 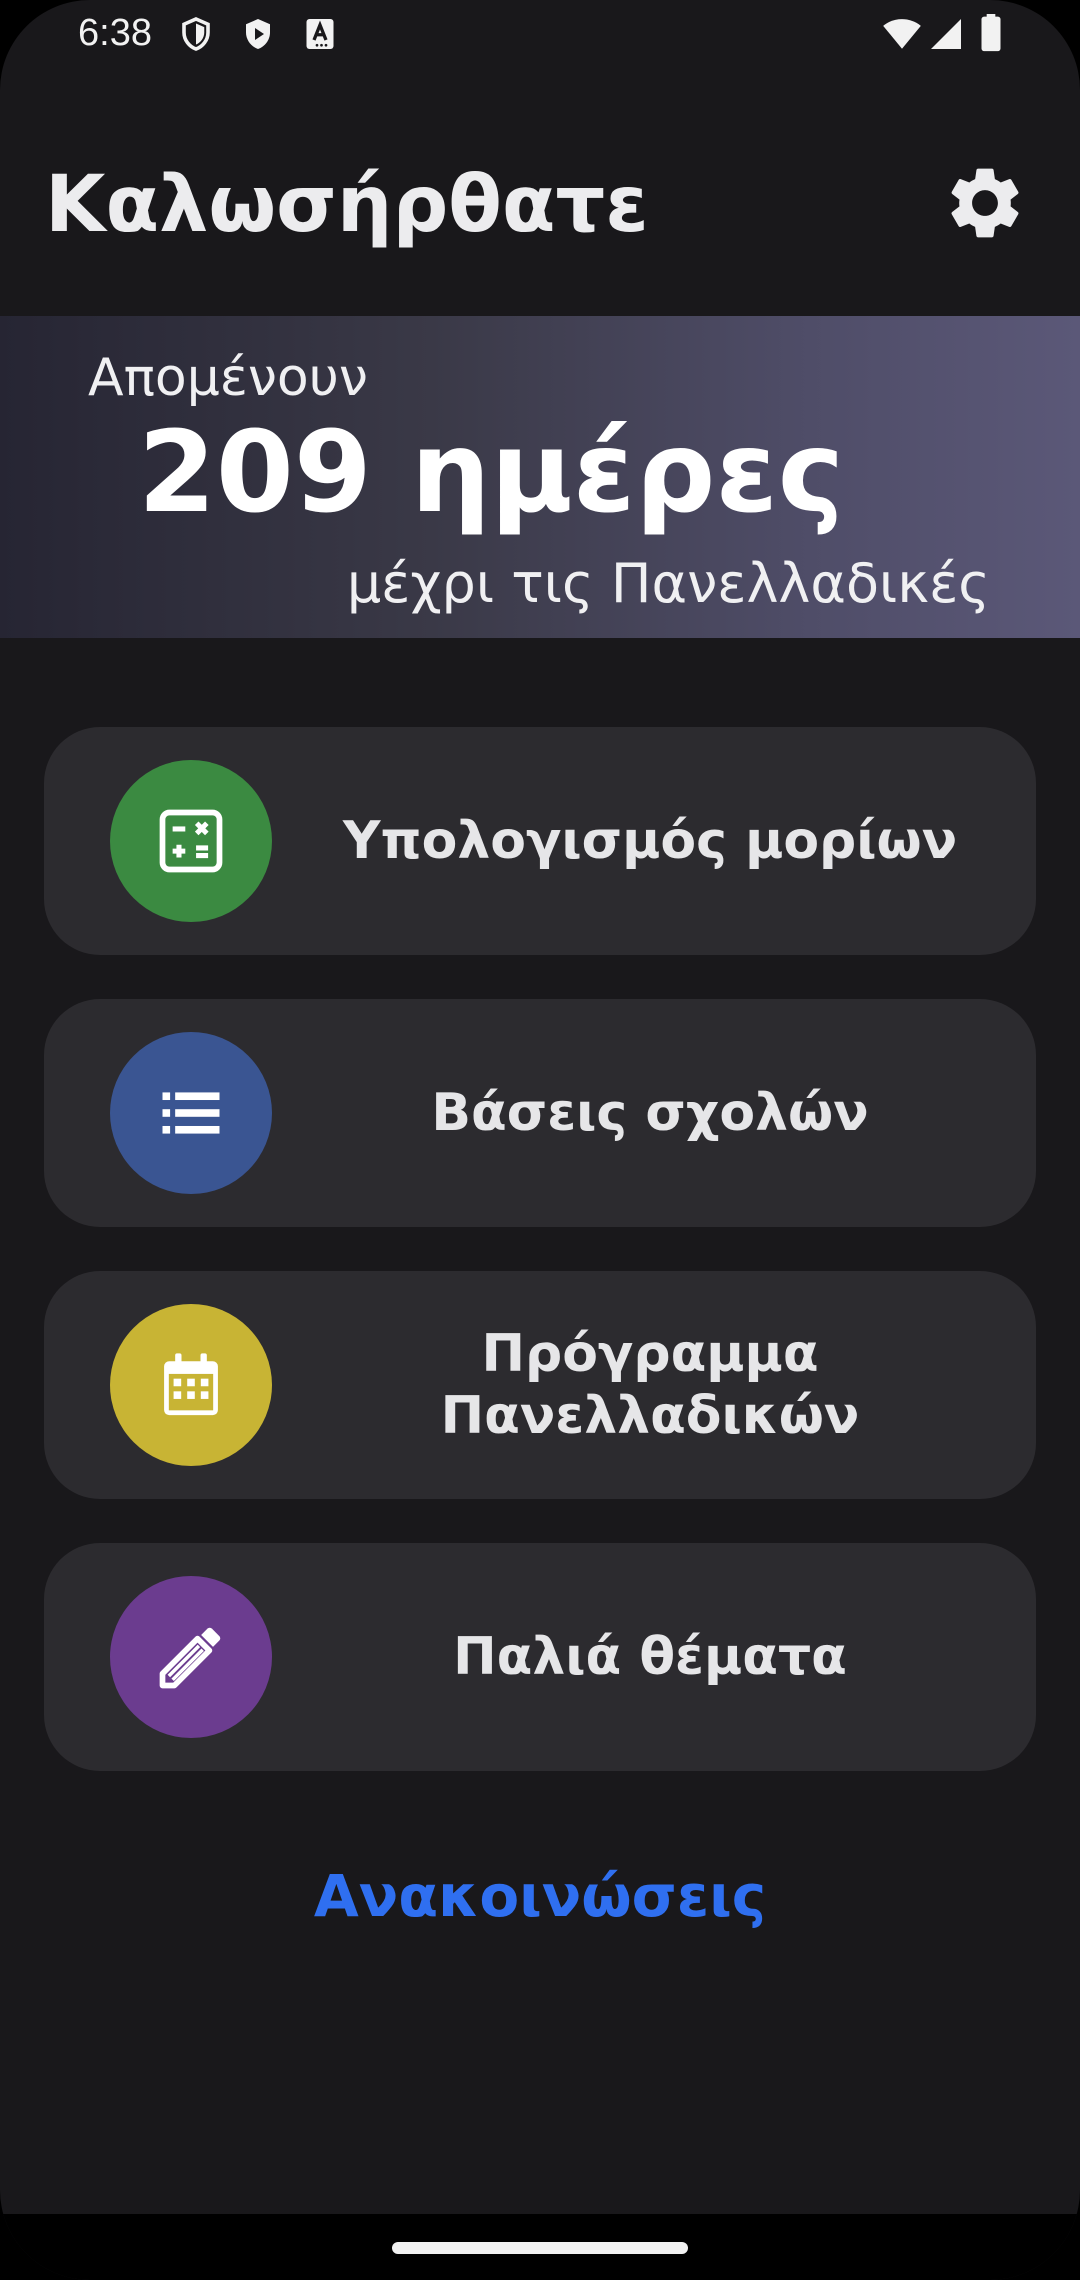 What do you see at coordinates (196, 34) in the screenshot?
I see `shield-icon` at bounding box center [196, 34].